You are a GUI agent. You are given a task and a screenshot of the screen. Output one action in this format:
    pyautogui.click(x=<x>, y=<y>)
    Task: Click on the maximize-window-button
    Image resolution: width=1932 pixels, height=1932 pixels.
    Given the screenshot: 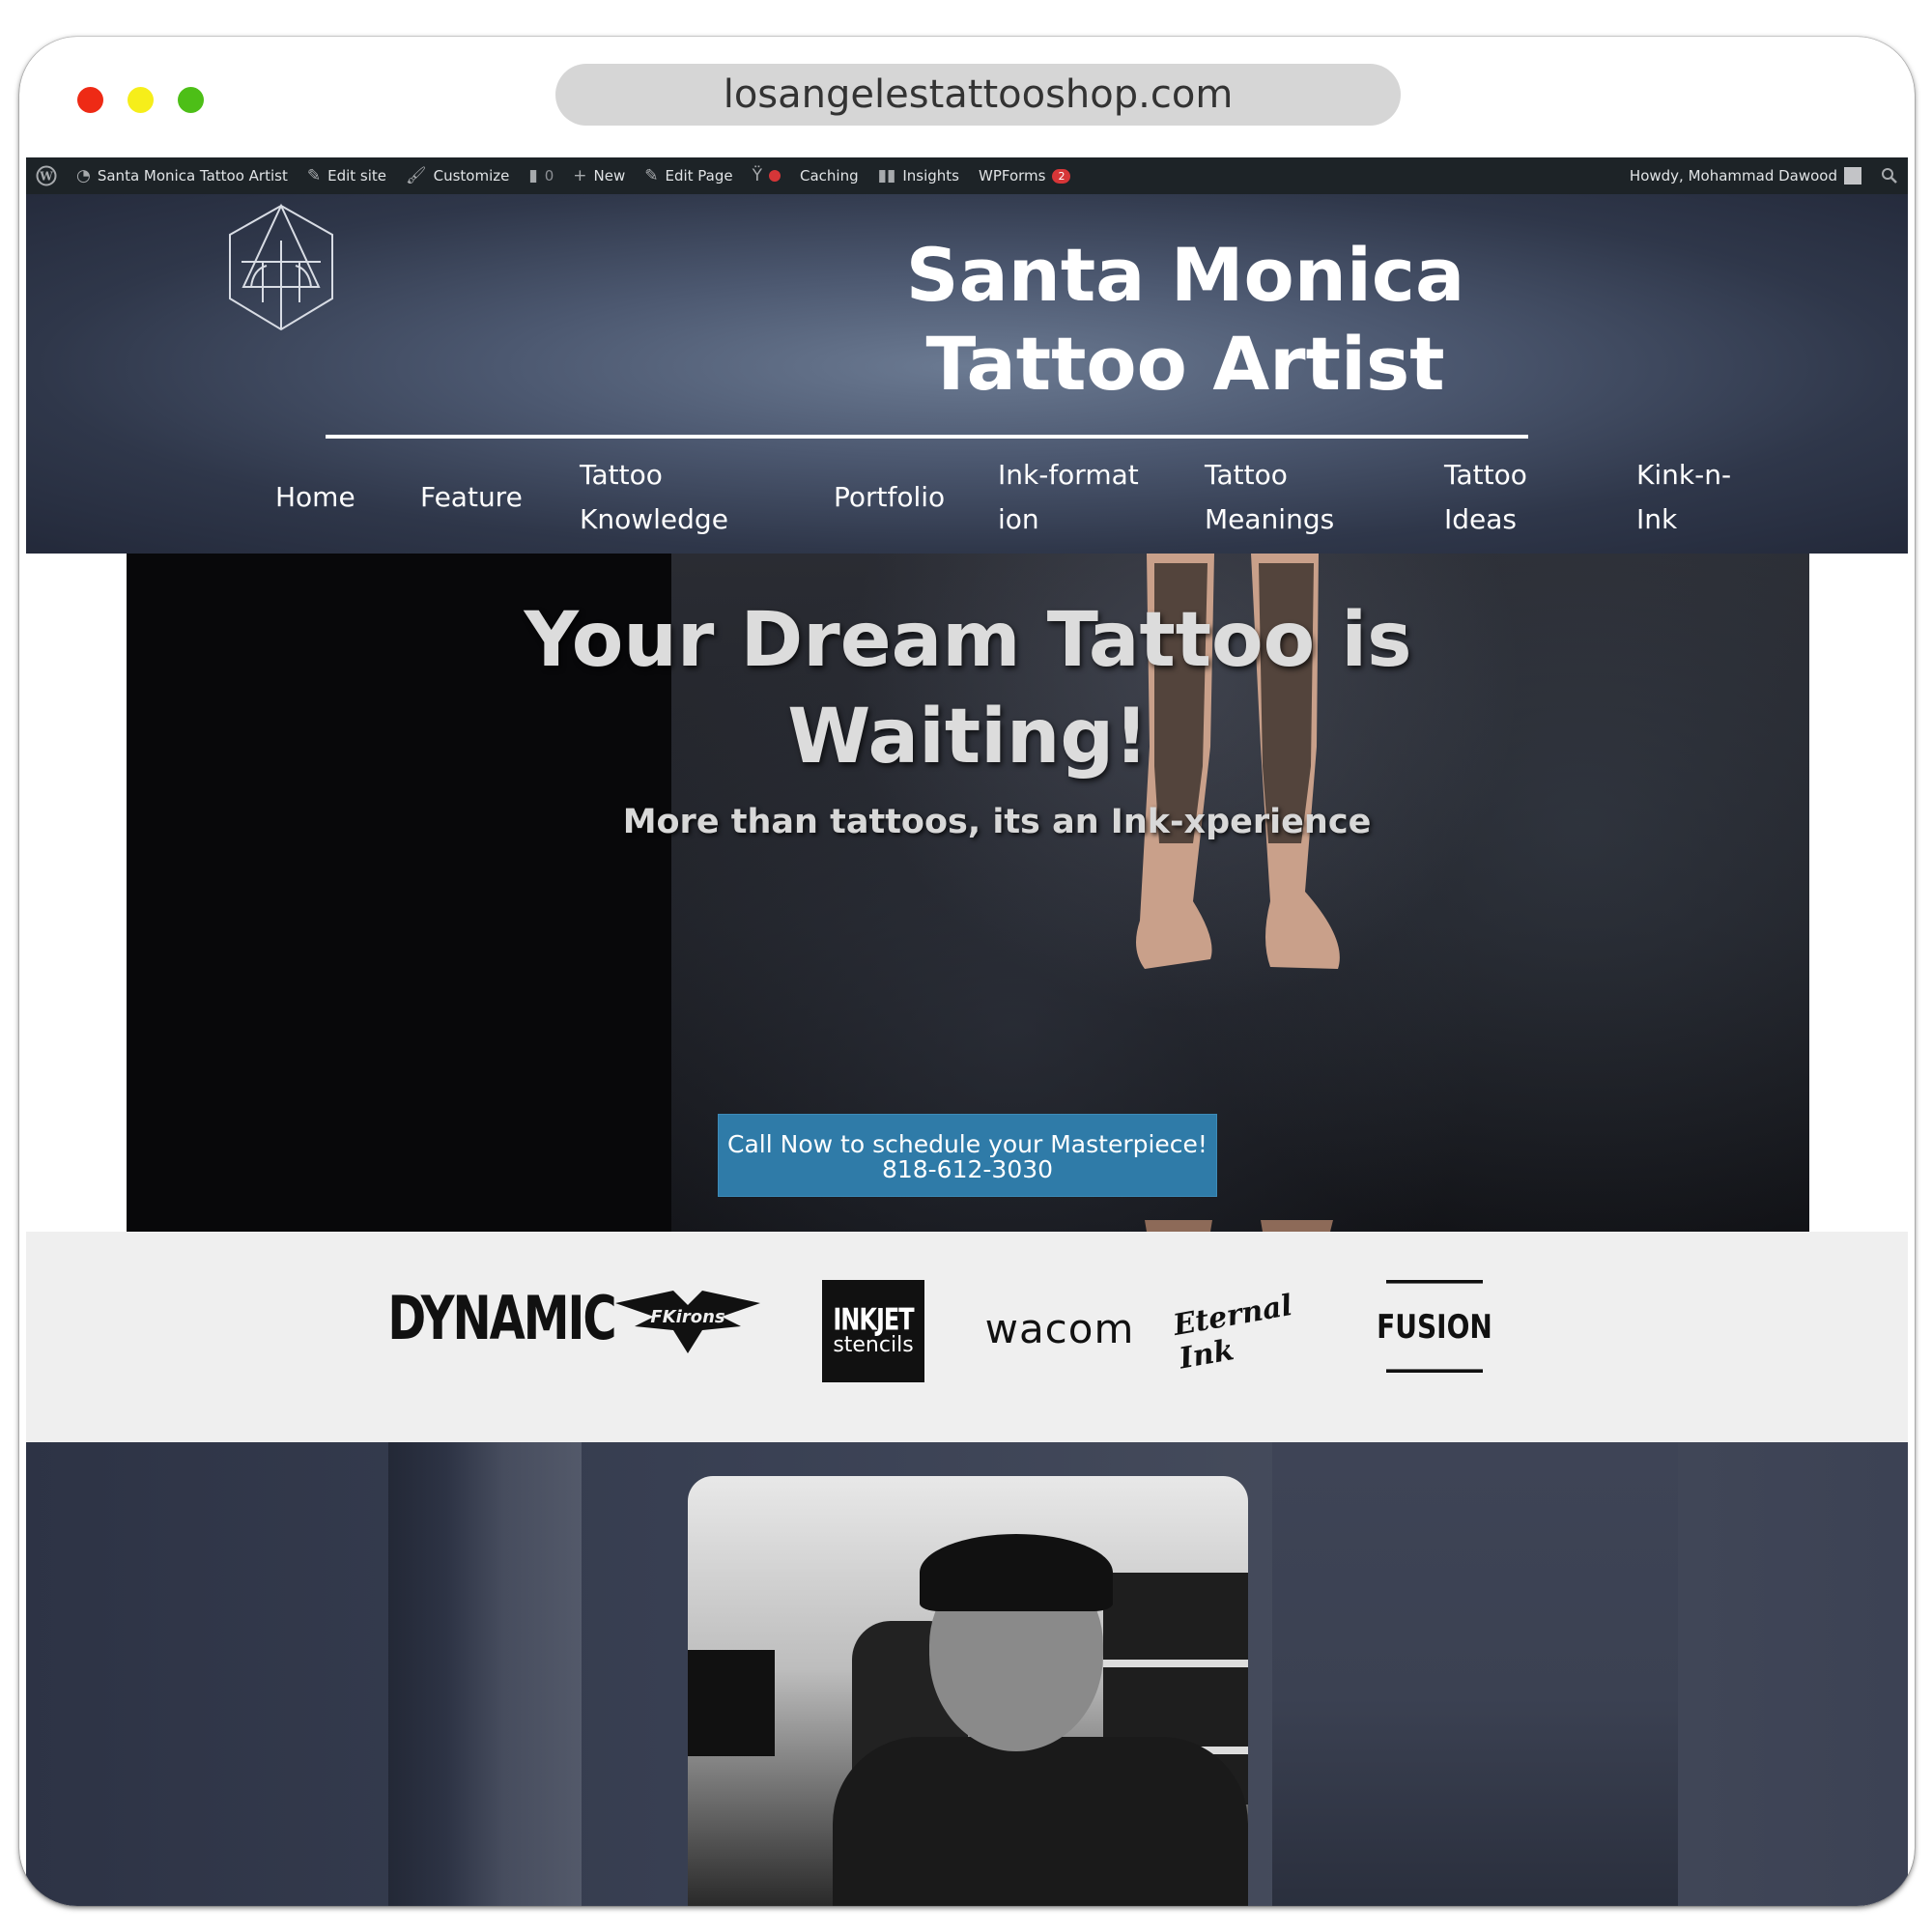 What is the action you would take?
    pyautogui.click(x=191, y=100)
    